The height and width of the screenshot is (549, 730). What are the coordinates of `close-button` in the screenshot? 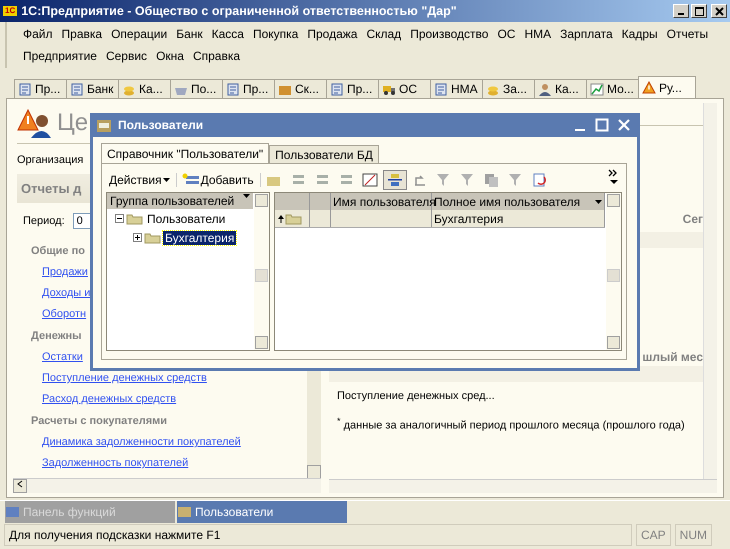 It's located at (719, 11).